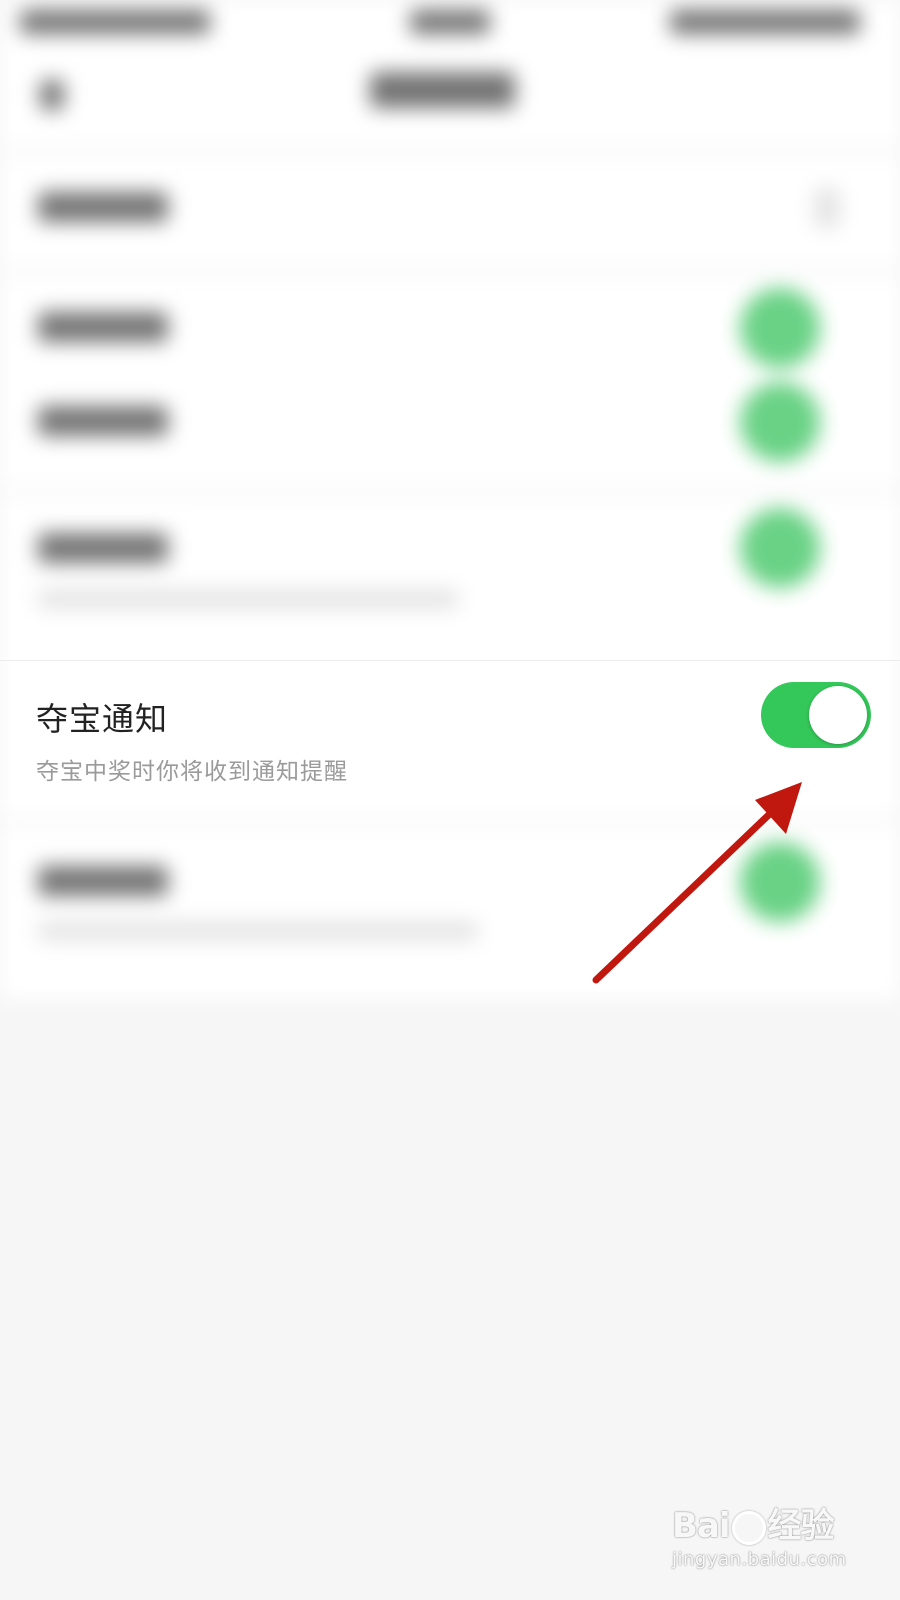  I want to click on status-bar-time, so click(450, 22).